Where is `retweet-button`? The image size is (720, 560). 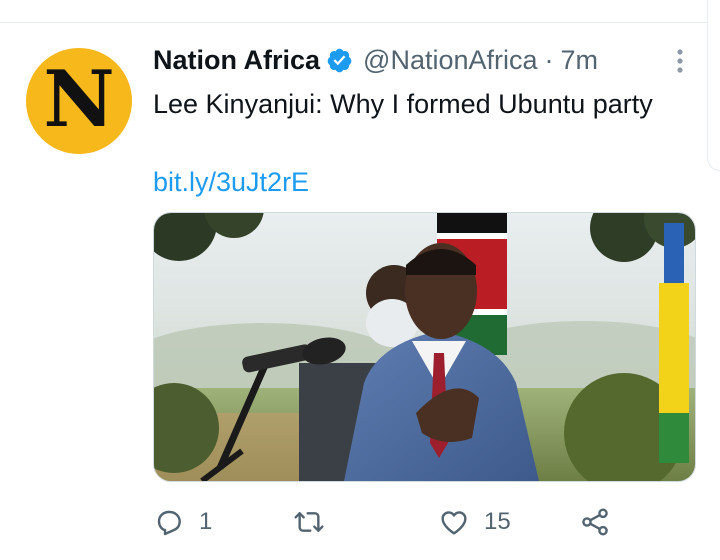
retweet-button is located at coordinates (316, 522).